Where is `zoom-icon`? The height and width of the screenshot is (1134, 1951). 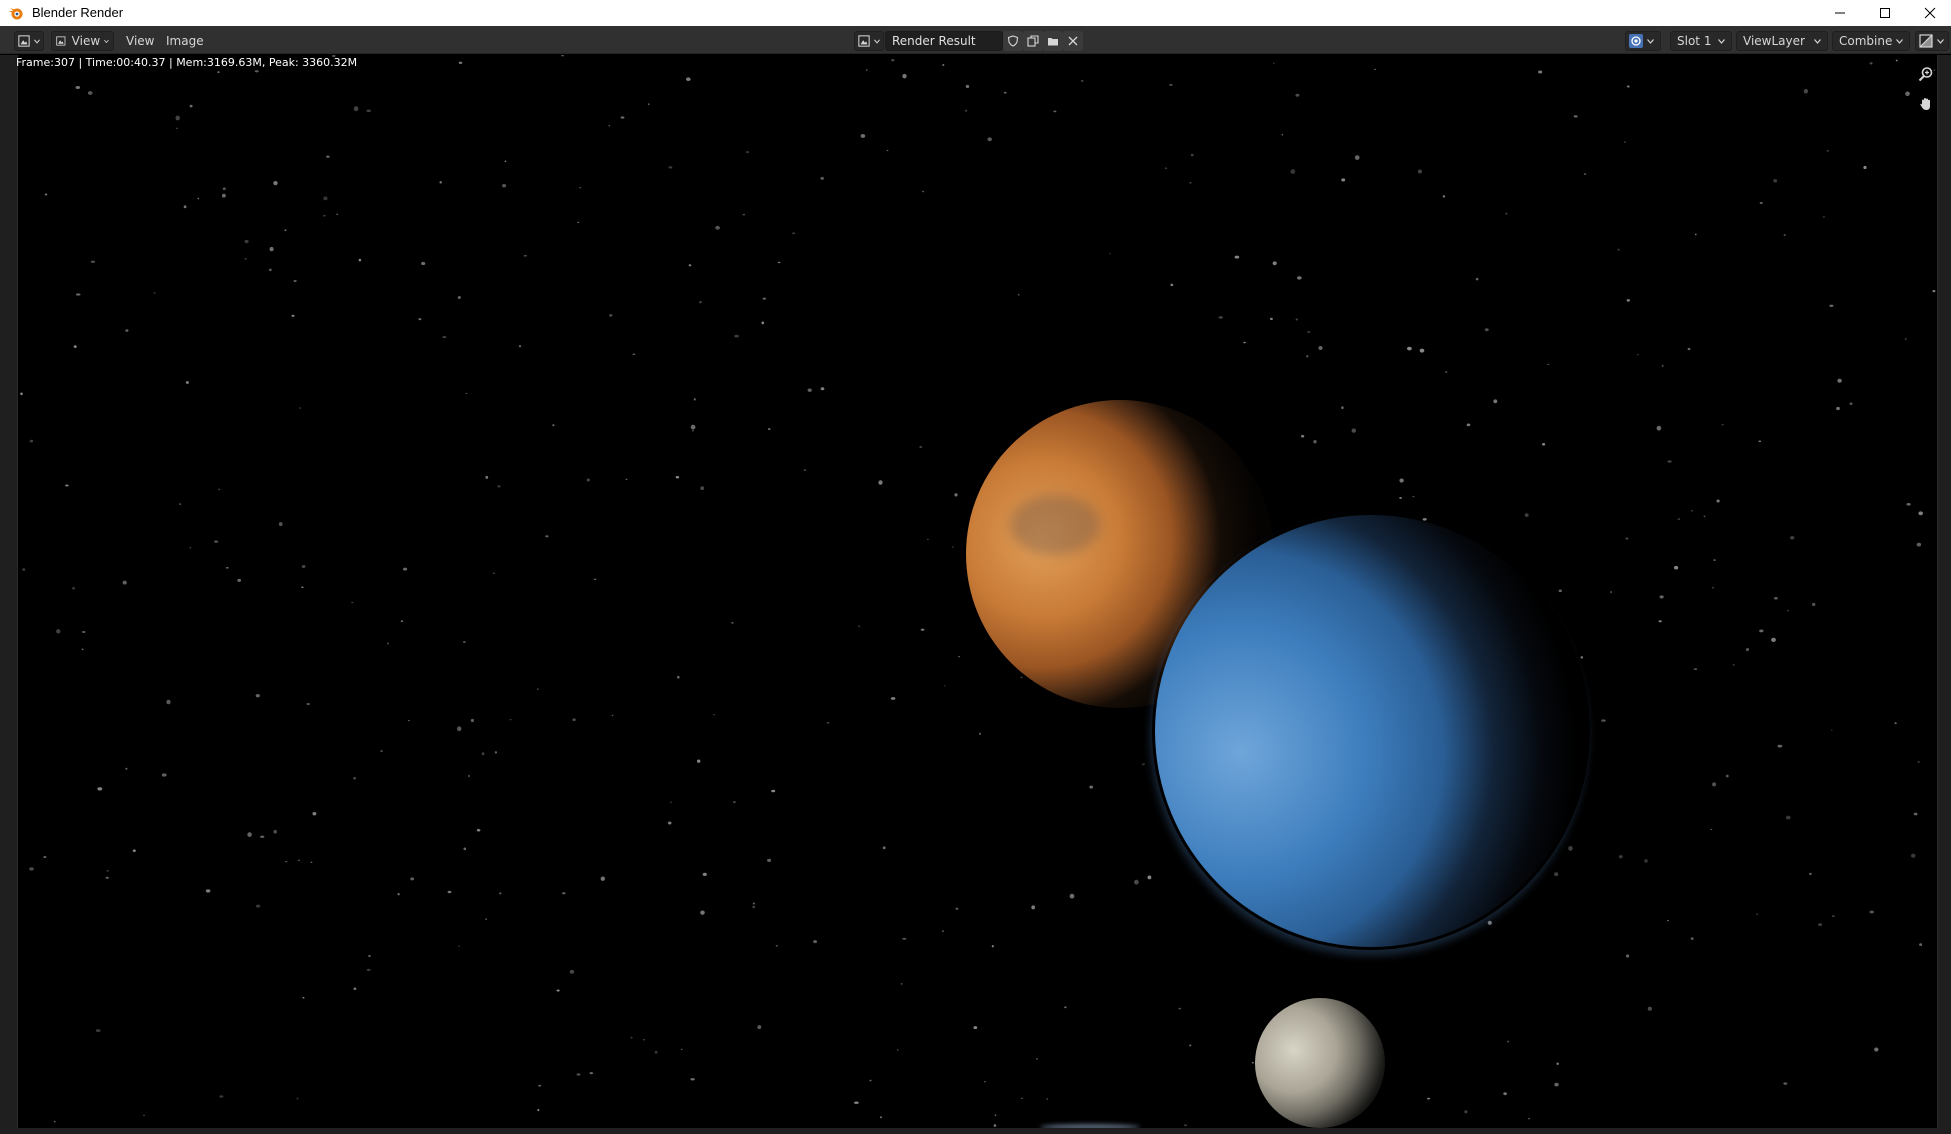 zoom-icon is located at coordinates (1925, 74).